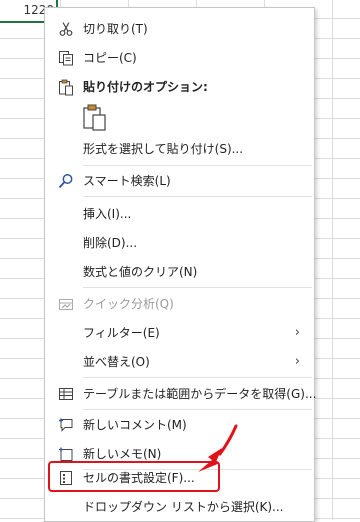 Image resolution: width=360 pixels, height=522 pixels. Describe the element at coordinates (66, 181) in the screenshot. I see `search-icon` at that location.